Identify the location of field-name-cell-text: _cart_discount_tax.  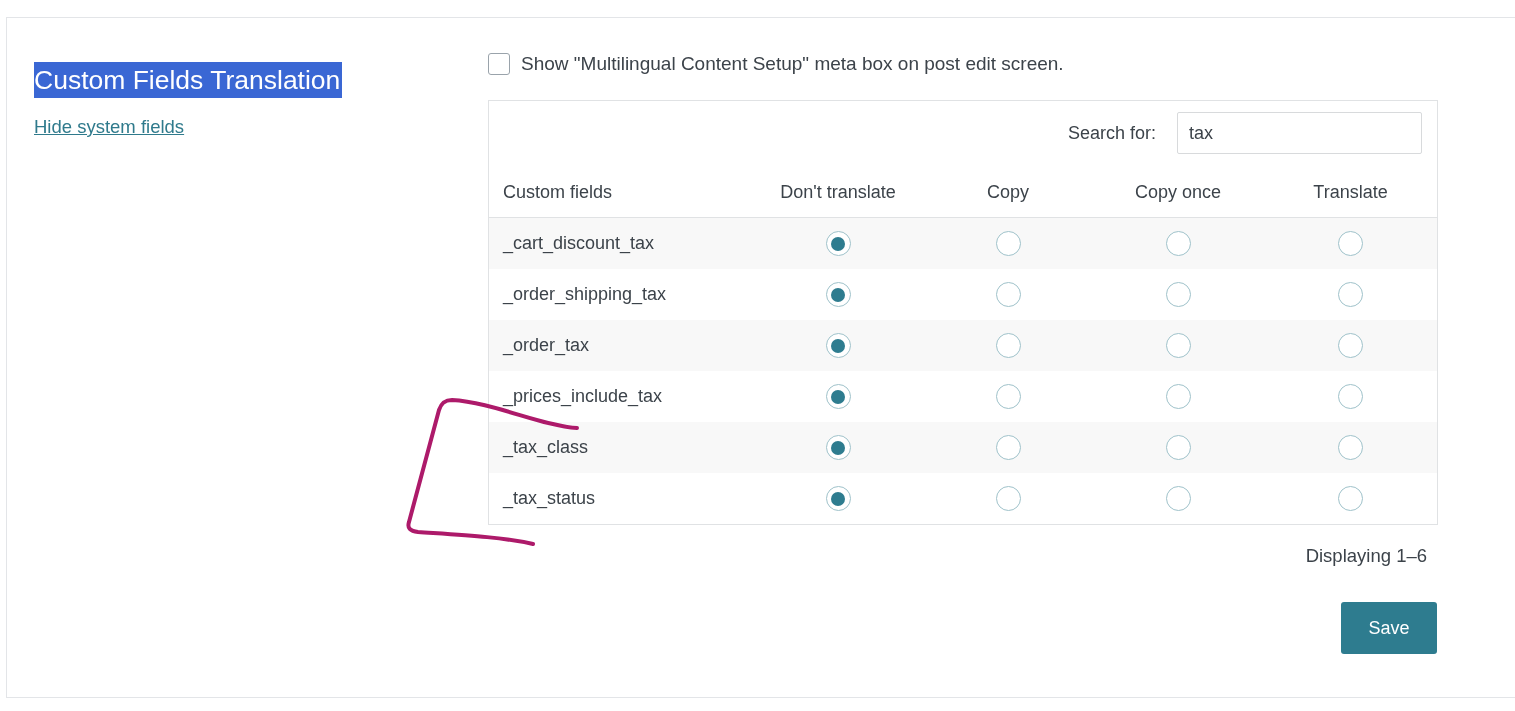
(578, 243).